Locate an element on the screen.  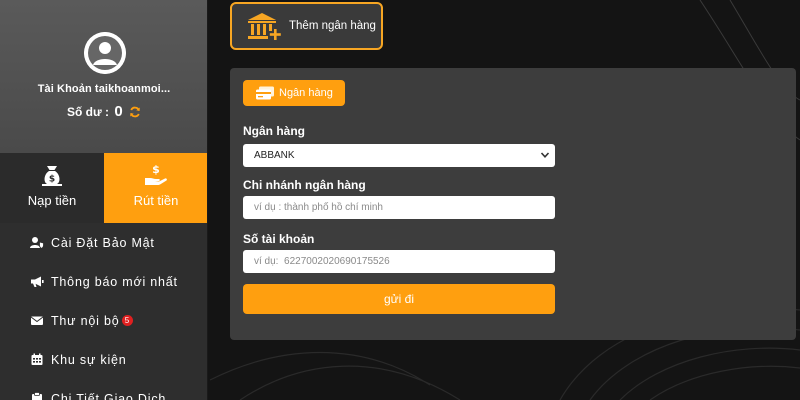
branch-field-label: Chi nhánh ngân hàng is located at coordinates (304, 185).